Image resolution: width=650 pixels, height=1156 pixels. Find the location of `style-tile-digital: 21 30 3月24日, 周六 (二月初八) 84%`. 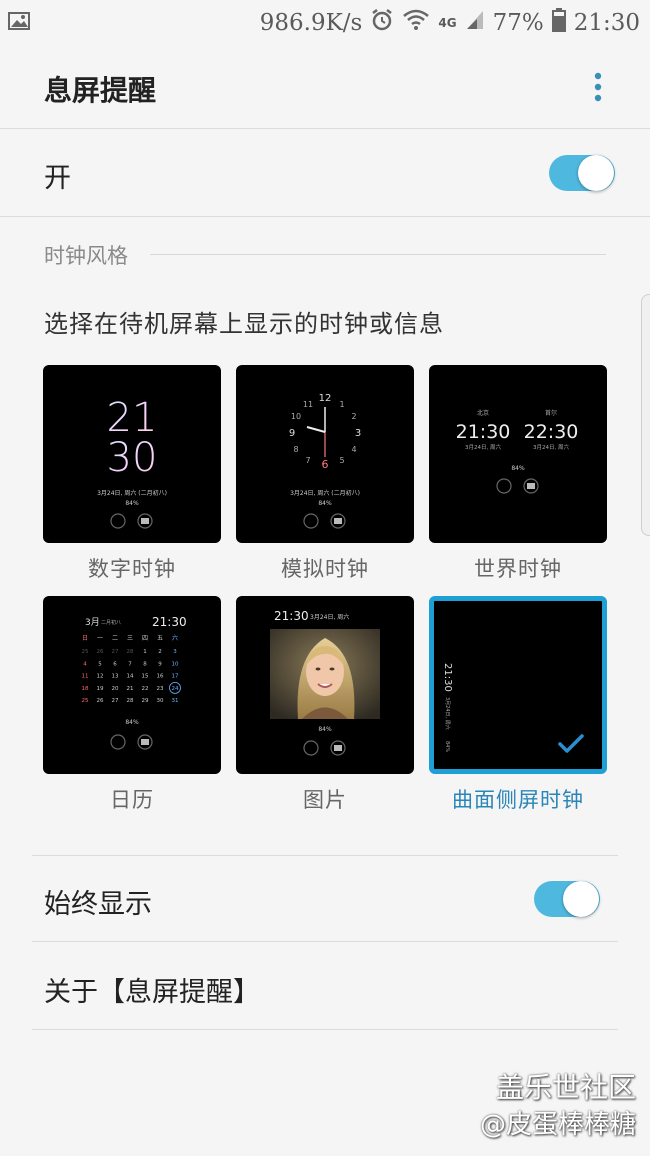

style-tile-digital: 21 30 3月24日, 周六 (二月初八) 84% is located at coordinates (132, 454).